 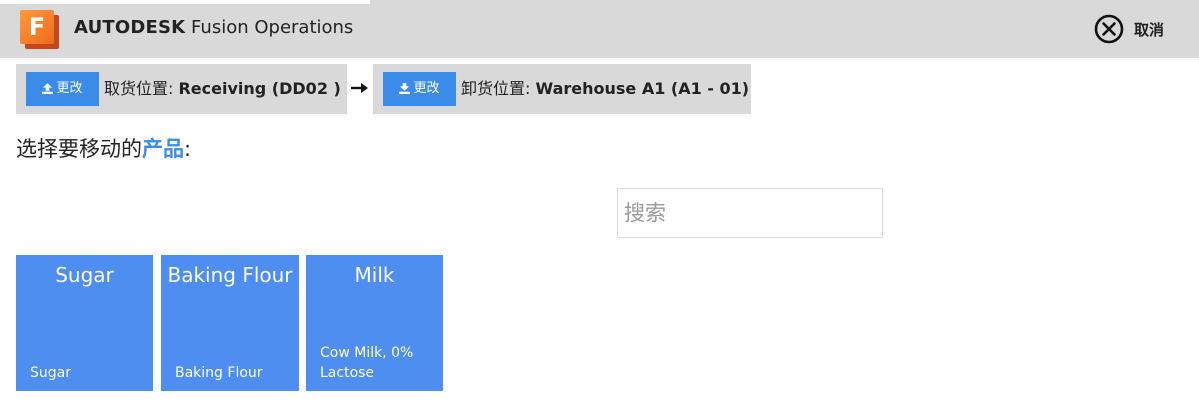 I want to click on close-circle-icon, so click(x=1109, y=29).